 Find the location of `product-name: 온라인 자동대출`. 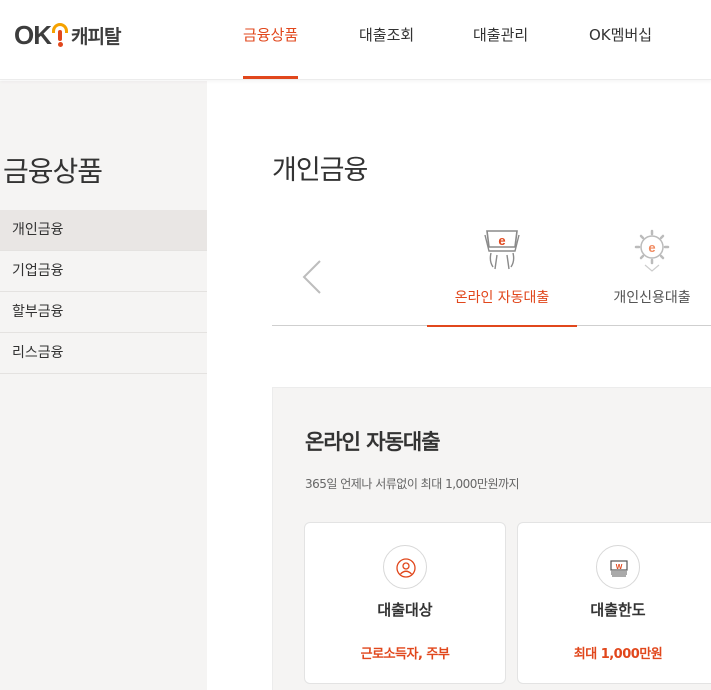

product-name: 온라인 자동대출 is located at coordinates (373, 442).